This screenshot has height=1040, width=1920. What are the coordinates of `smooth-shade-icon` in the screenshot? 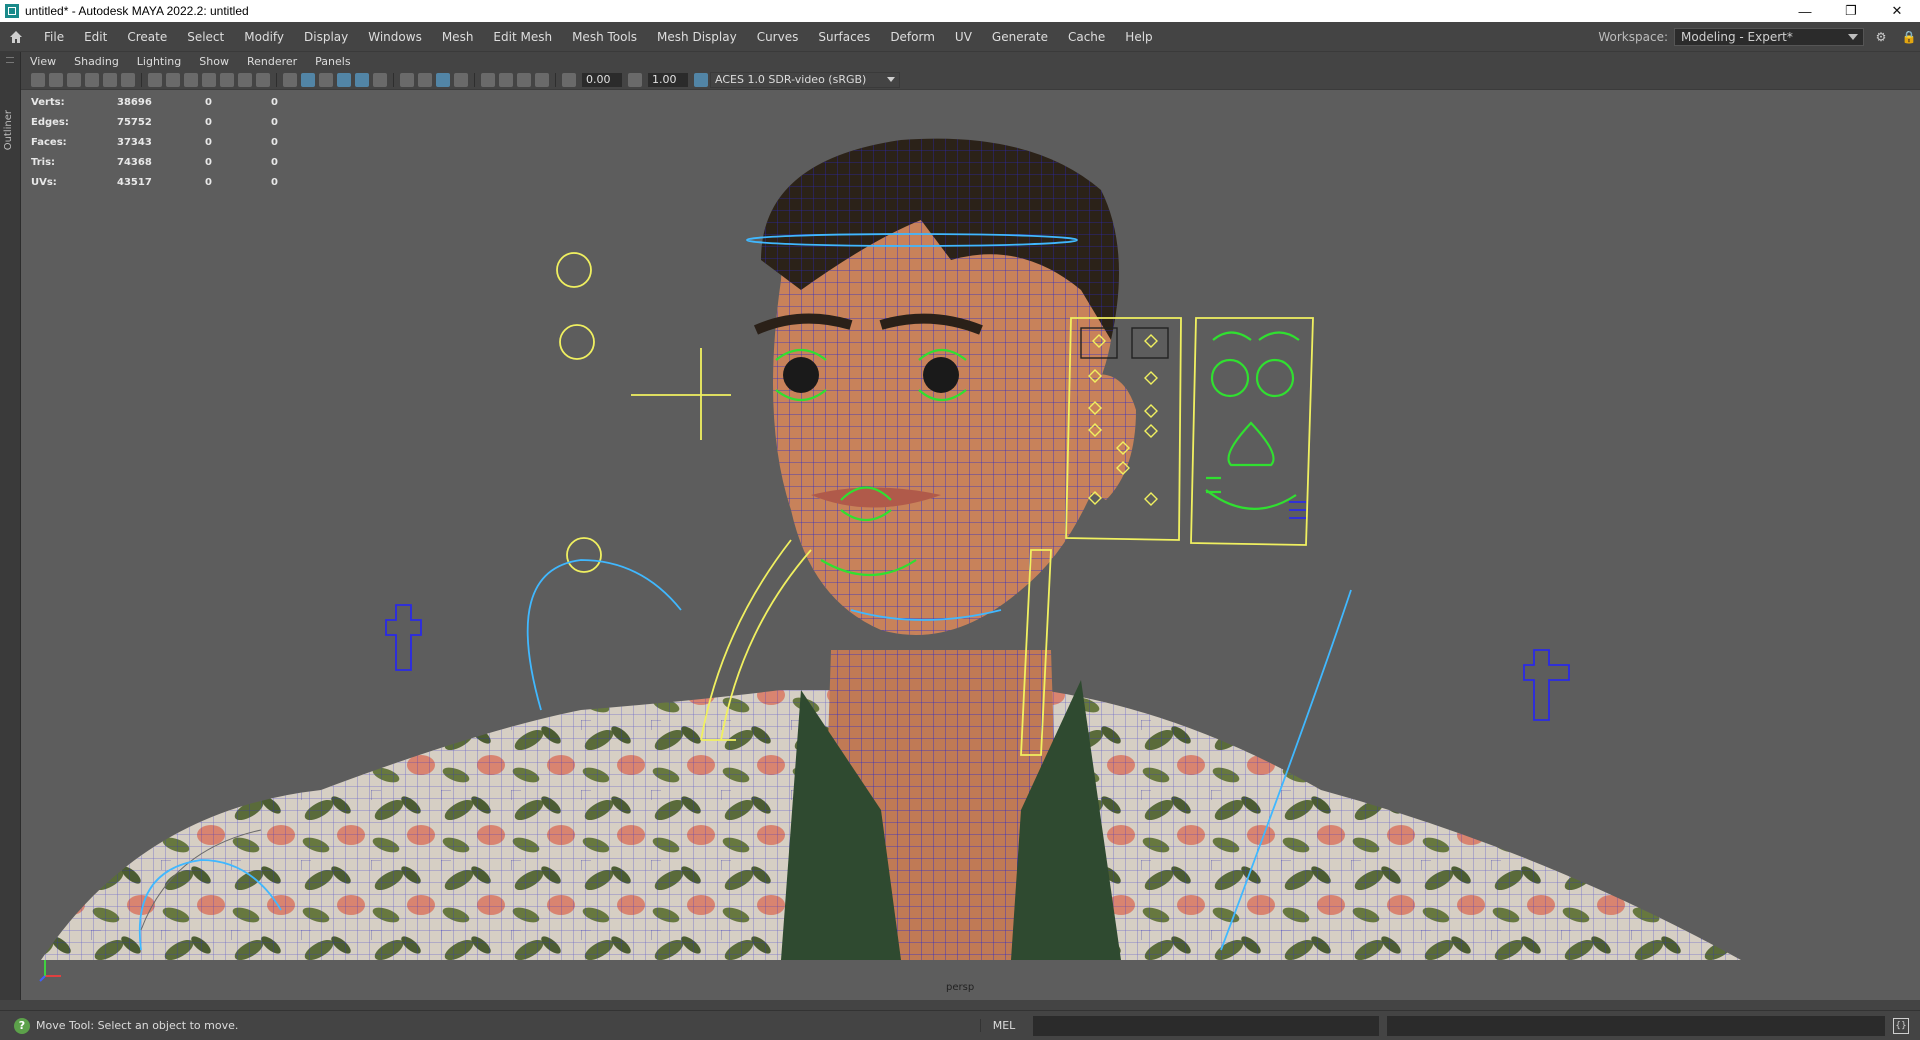 It's located at (308, 79).